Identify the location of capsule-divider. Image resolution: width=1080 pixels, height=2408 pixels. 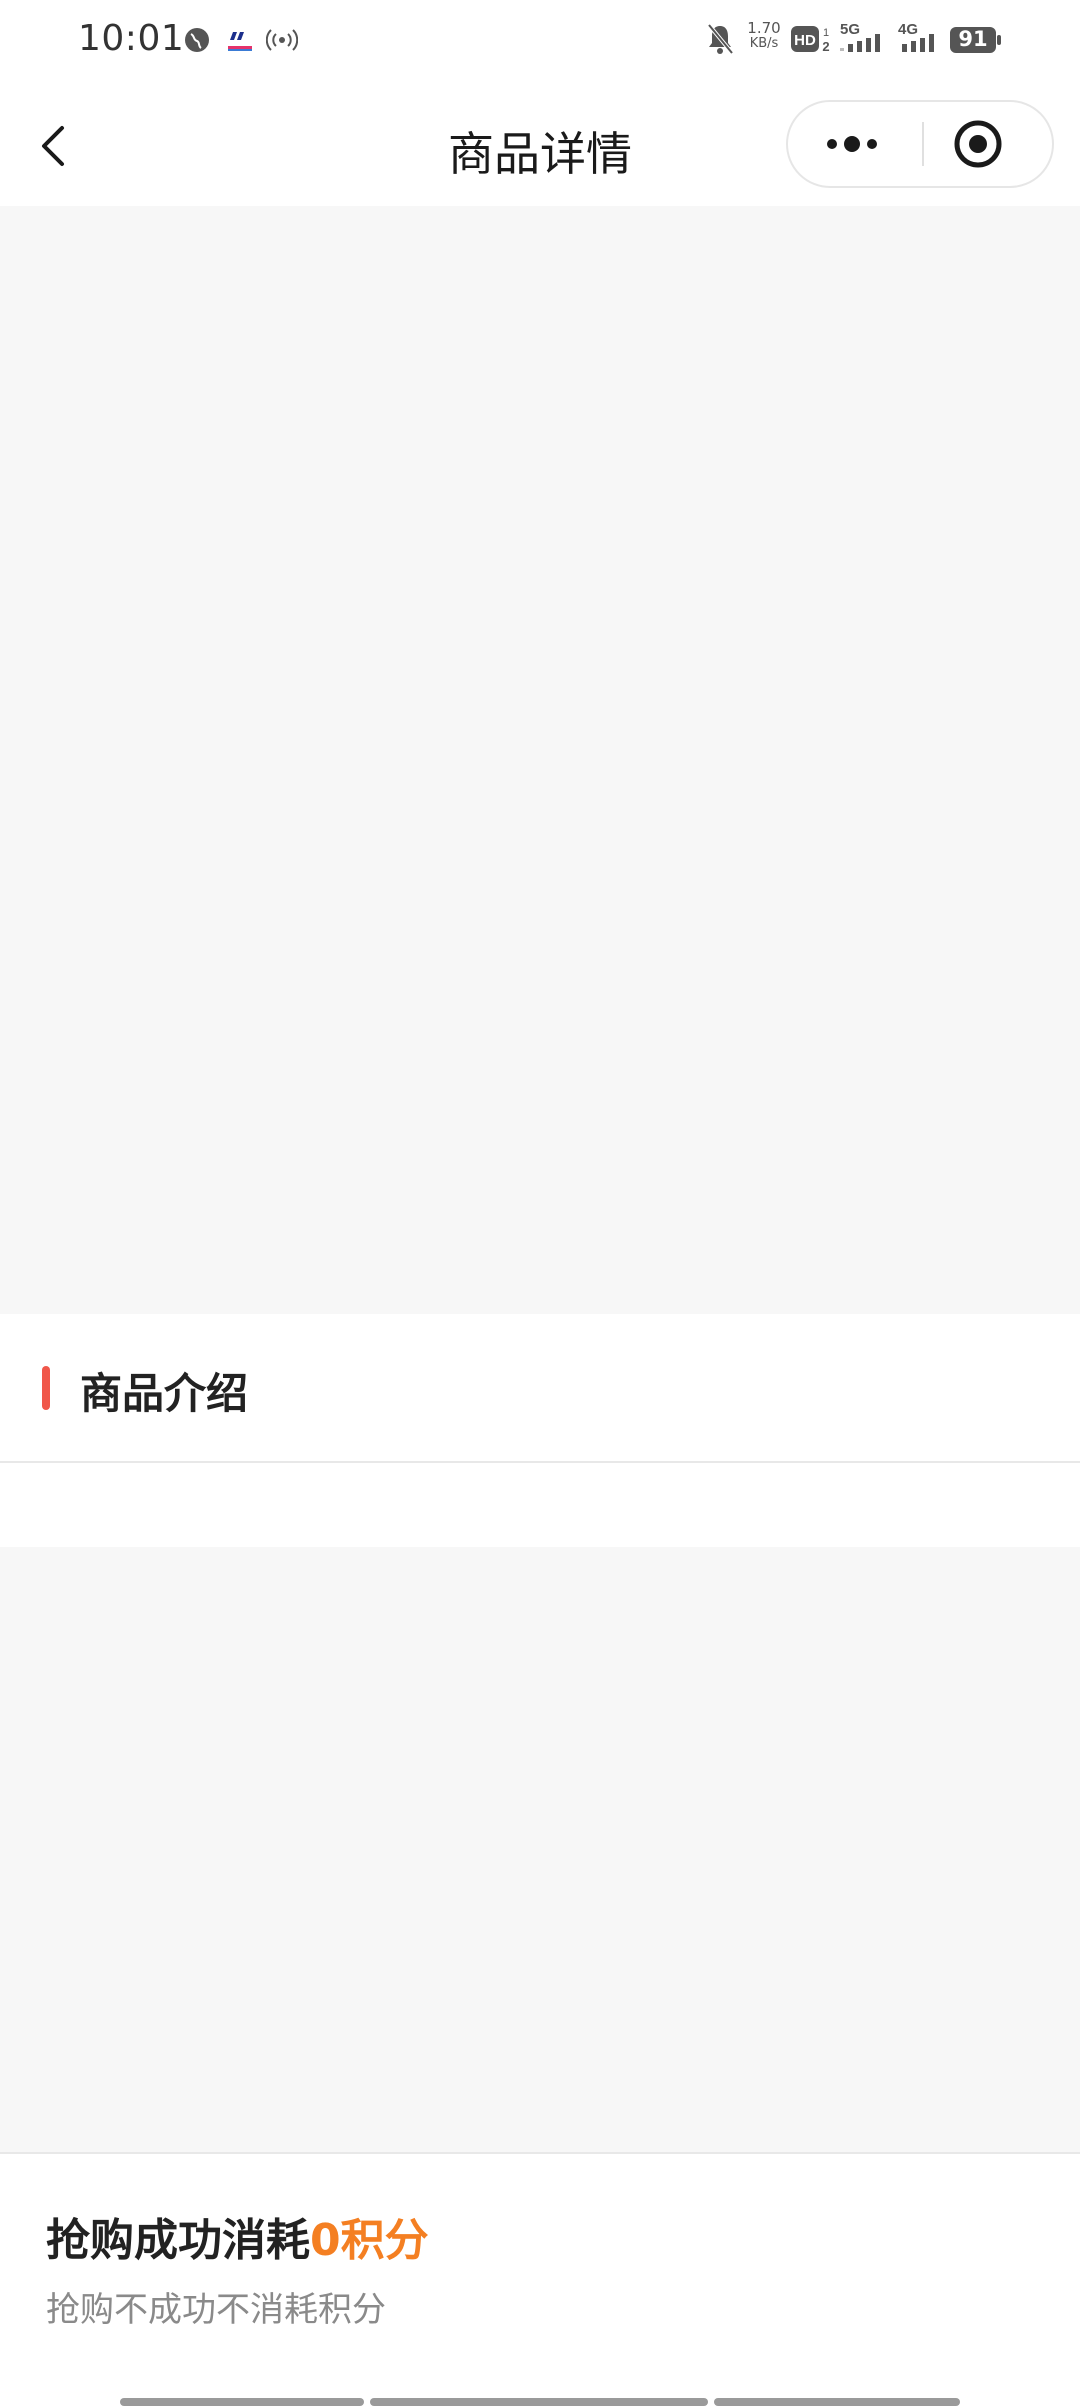
(923, 144).